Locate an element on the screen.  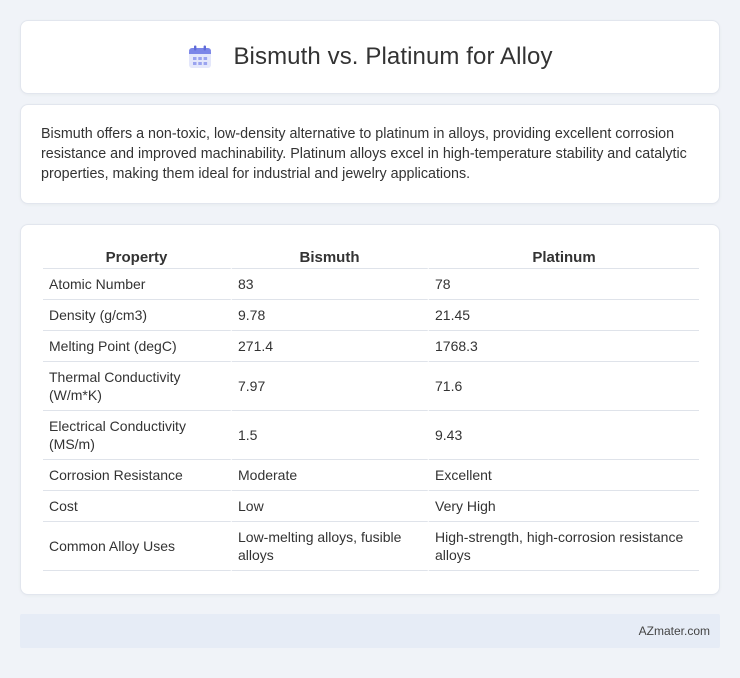
property-cell: Thermal Conductivity (W/m*K) is located at coordinates (137, 386).